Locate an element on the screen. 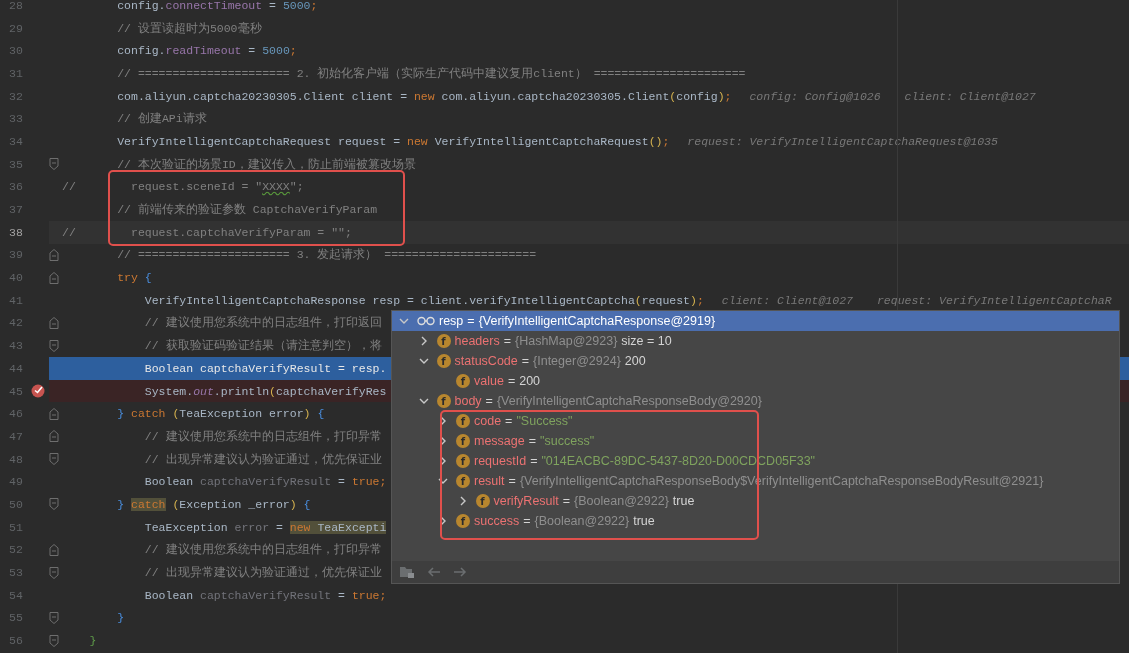  code-line: // ====================== 2. 初始化客户端（实际生产代码中建议复用client） ====================== is located at coordinates (431, 73).